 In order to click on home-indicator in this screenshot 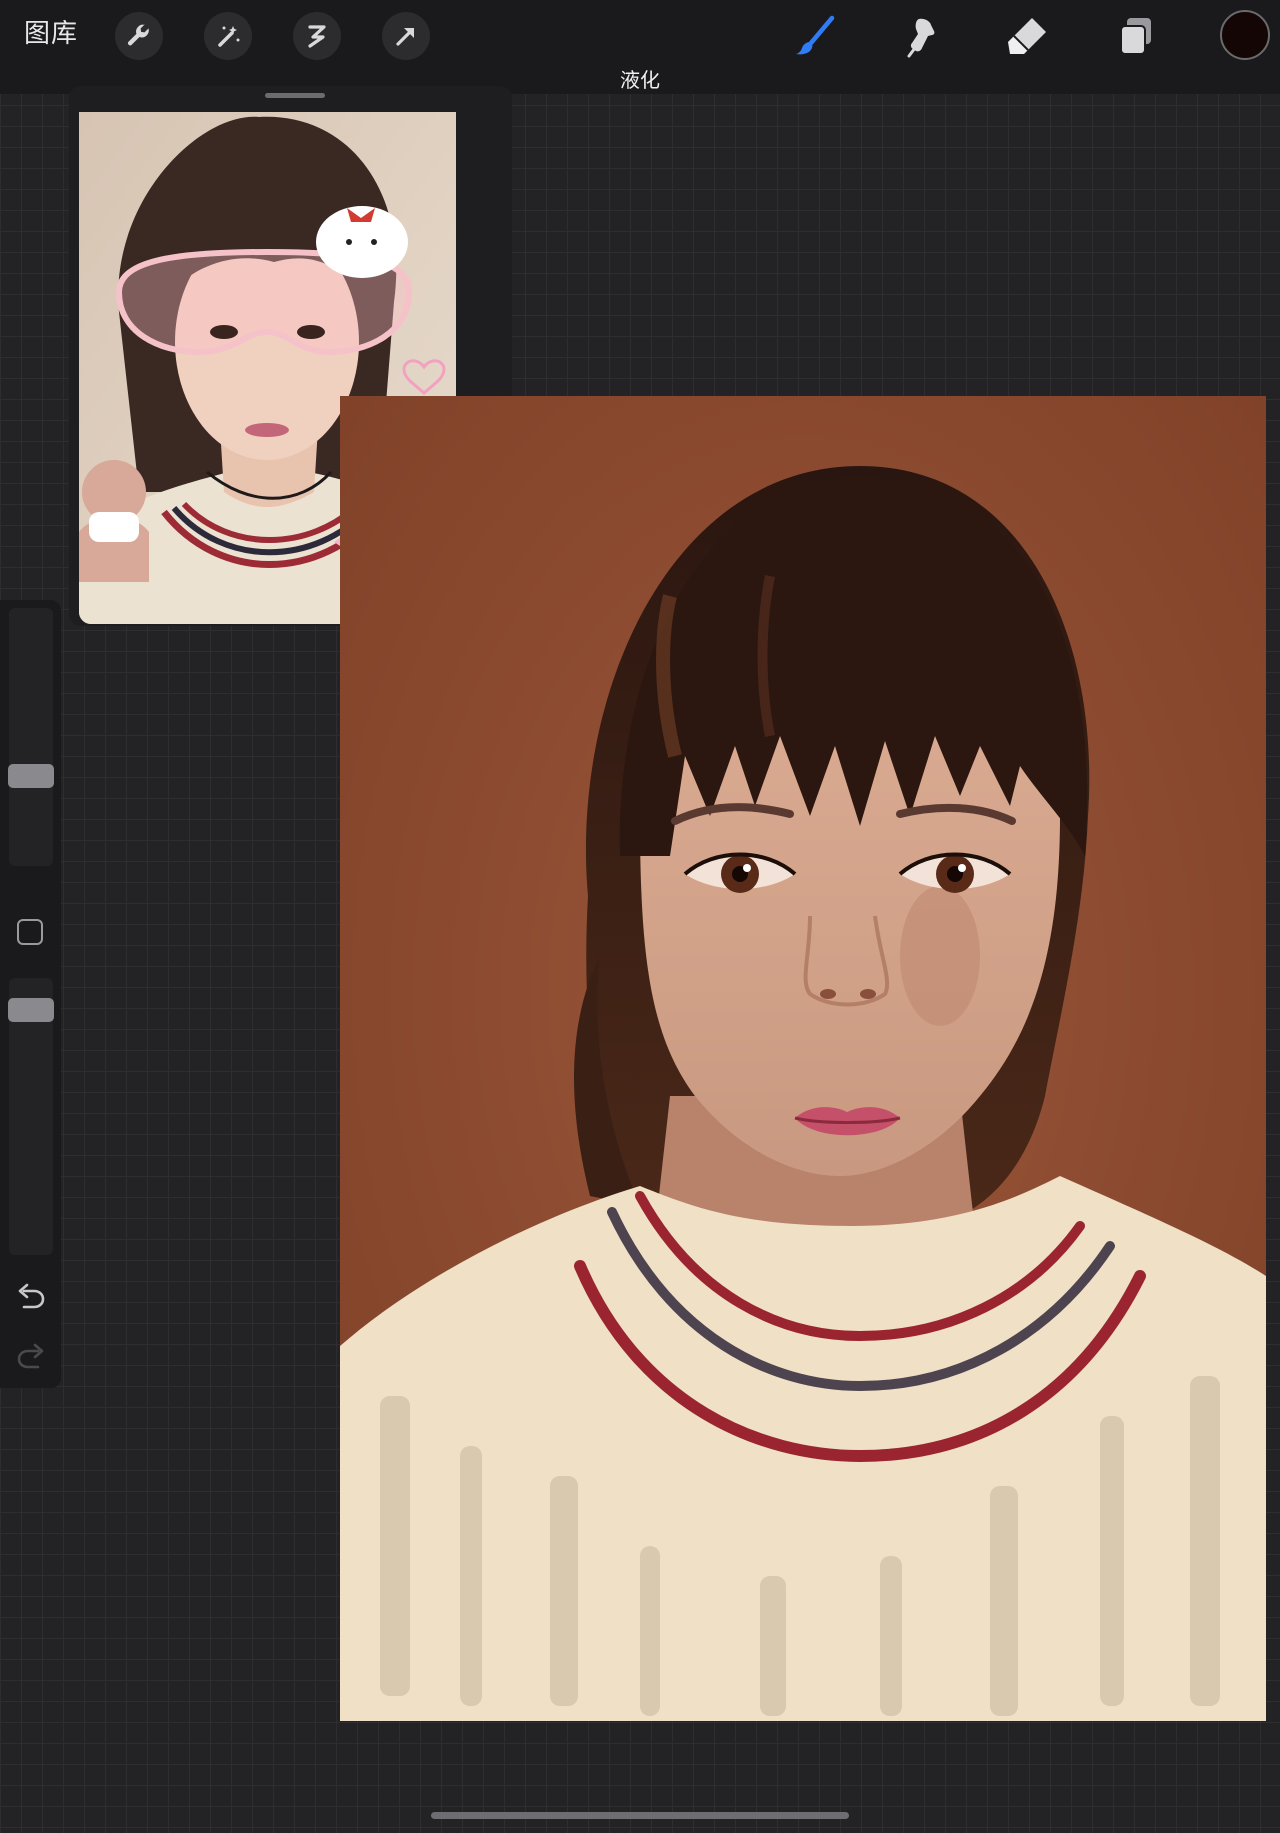, I will do `click(640, 1815)`.